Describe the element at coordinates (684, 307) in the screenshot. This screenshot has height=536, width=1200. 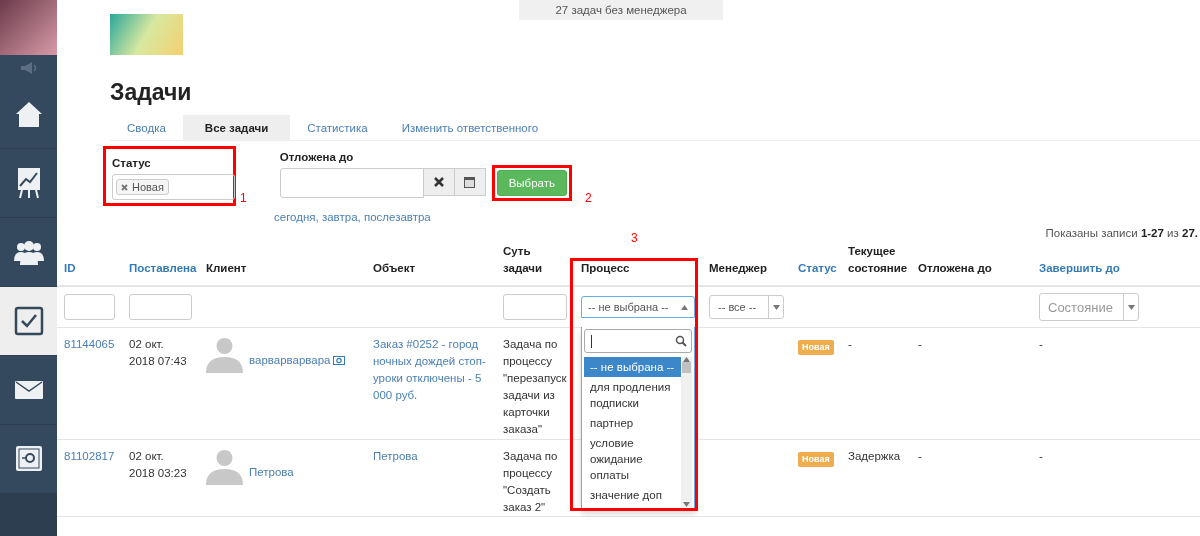
I see `caret-up-icon` at that location.